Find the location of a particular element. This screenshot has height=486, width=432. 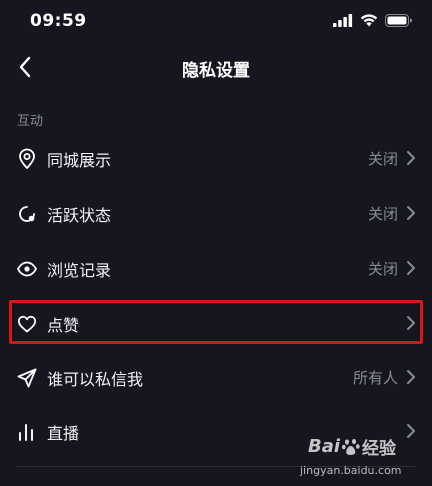

watermark-url: jingyan.baidu.com is located at coordinates (351, 470).